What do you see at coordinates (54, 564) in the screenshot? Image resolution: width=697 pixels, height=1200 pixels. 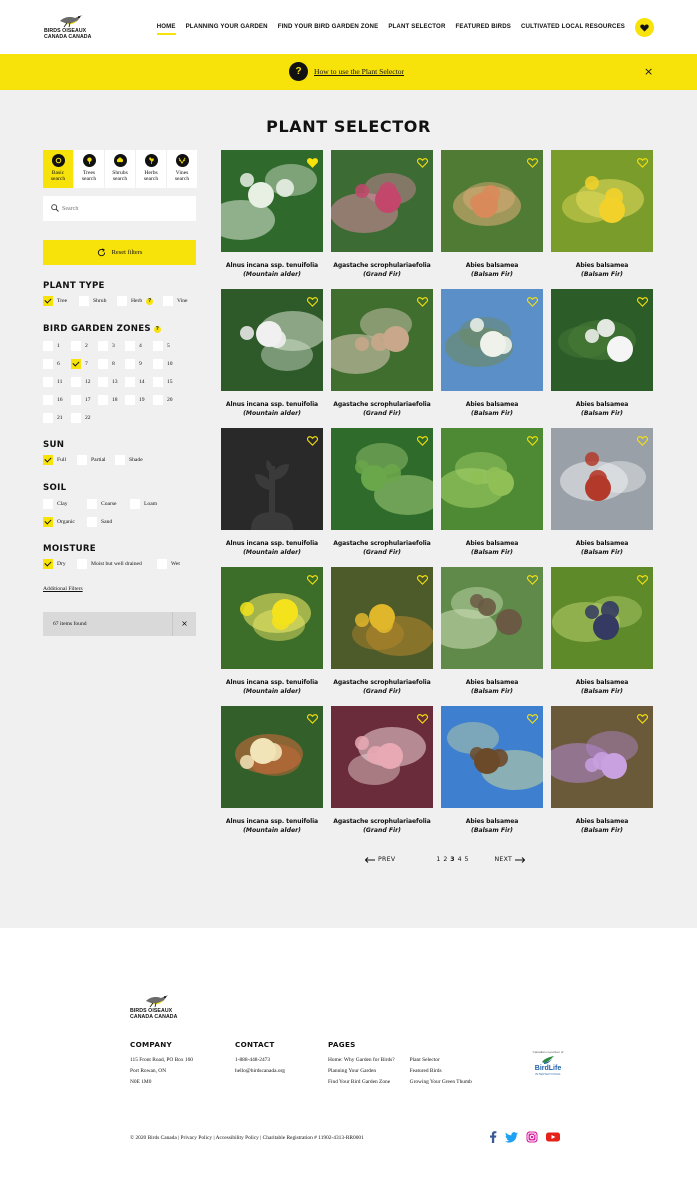 I see `filter-dry: Dry` at bounding box center [54, 564].